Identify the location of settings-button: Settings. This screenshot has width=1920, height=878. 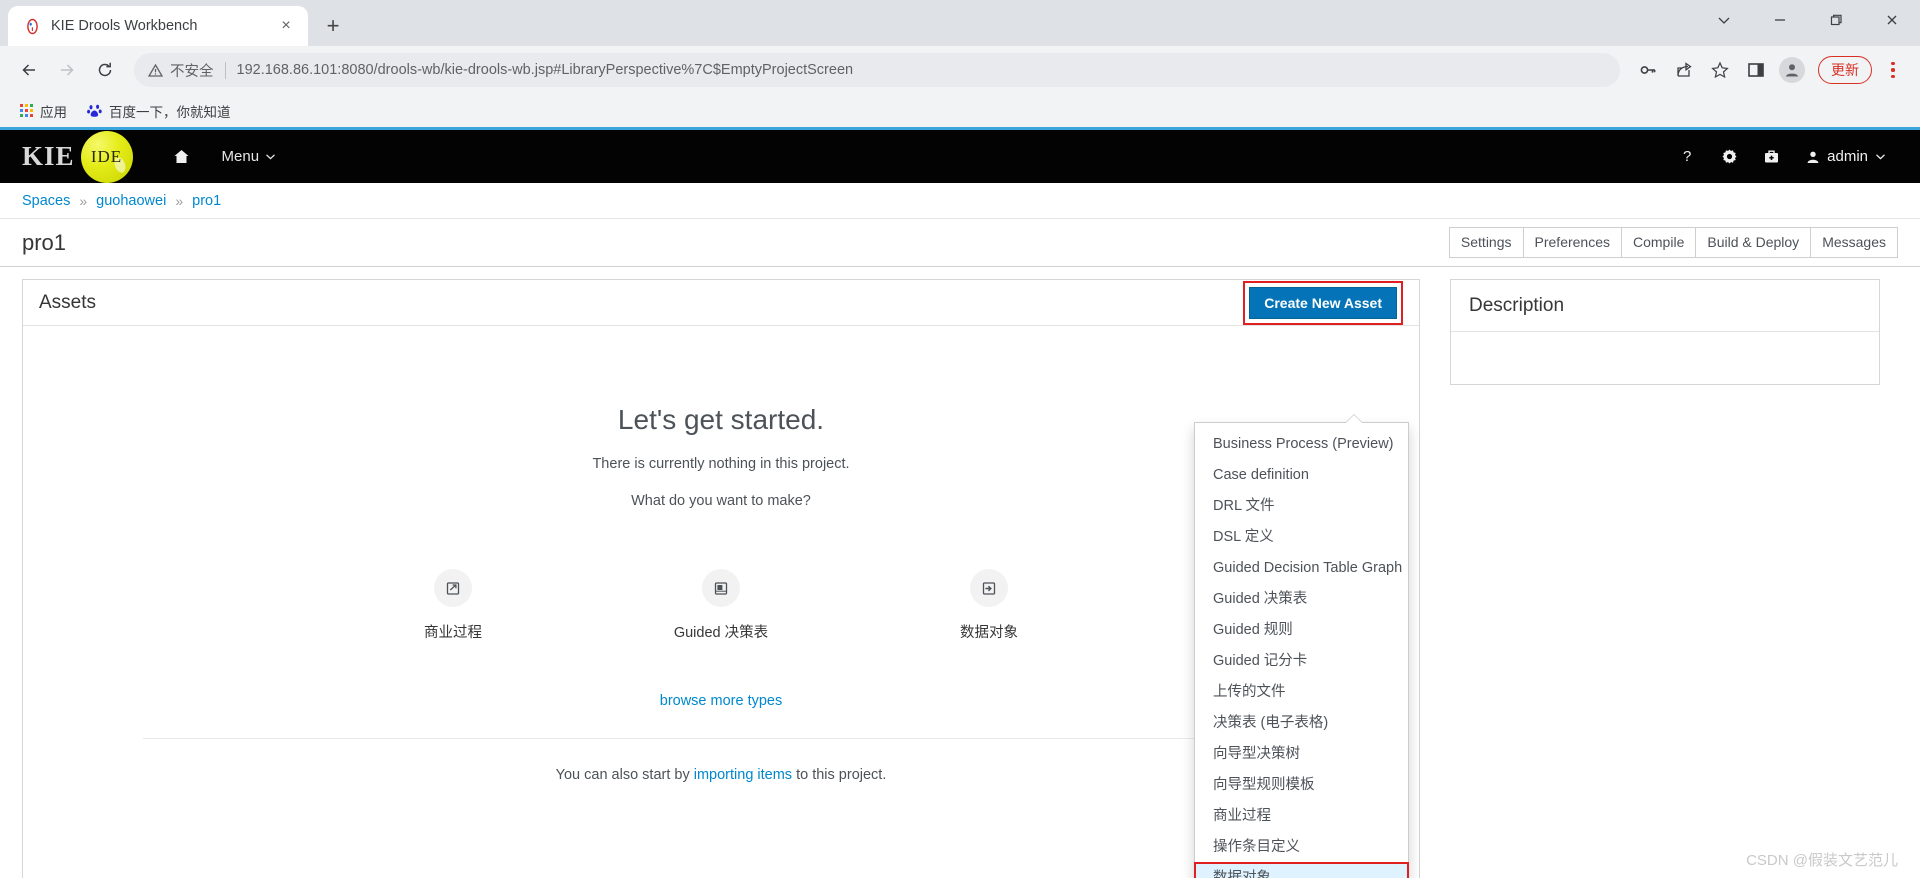
(1486, 242).